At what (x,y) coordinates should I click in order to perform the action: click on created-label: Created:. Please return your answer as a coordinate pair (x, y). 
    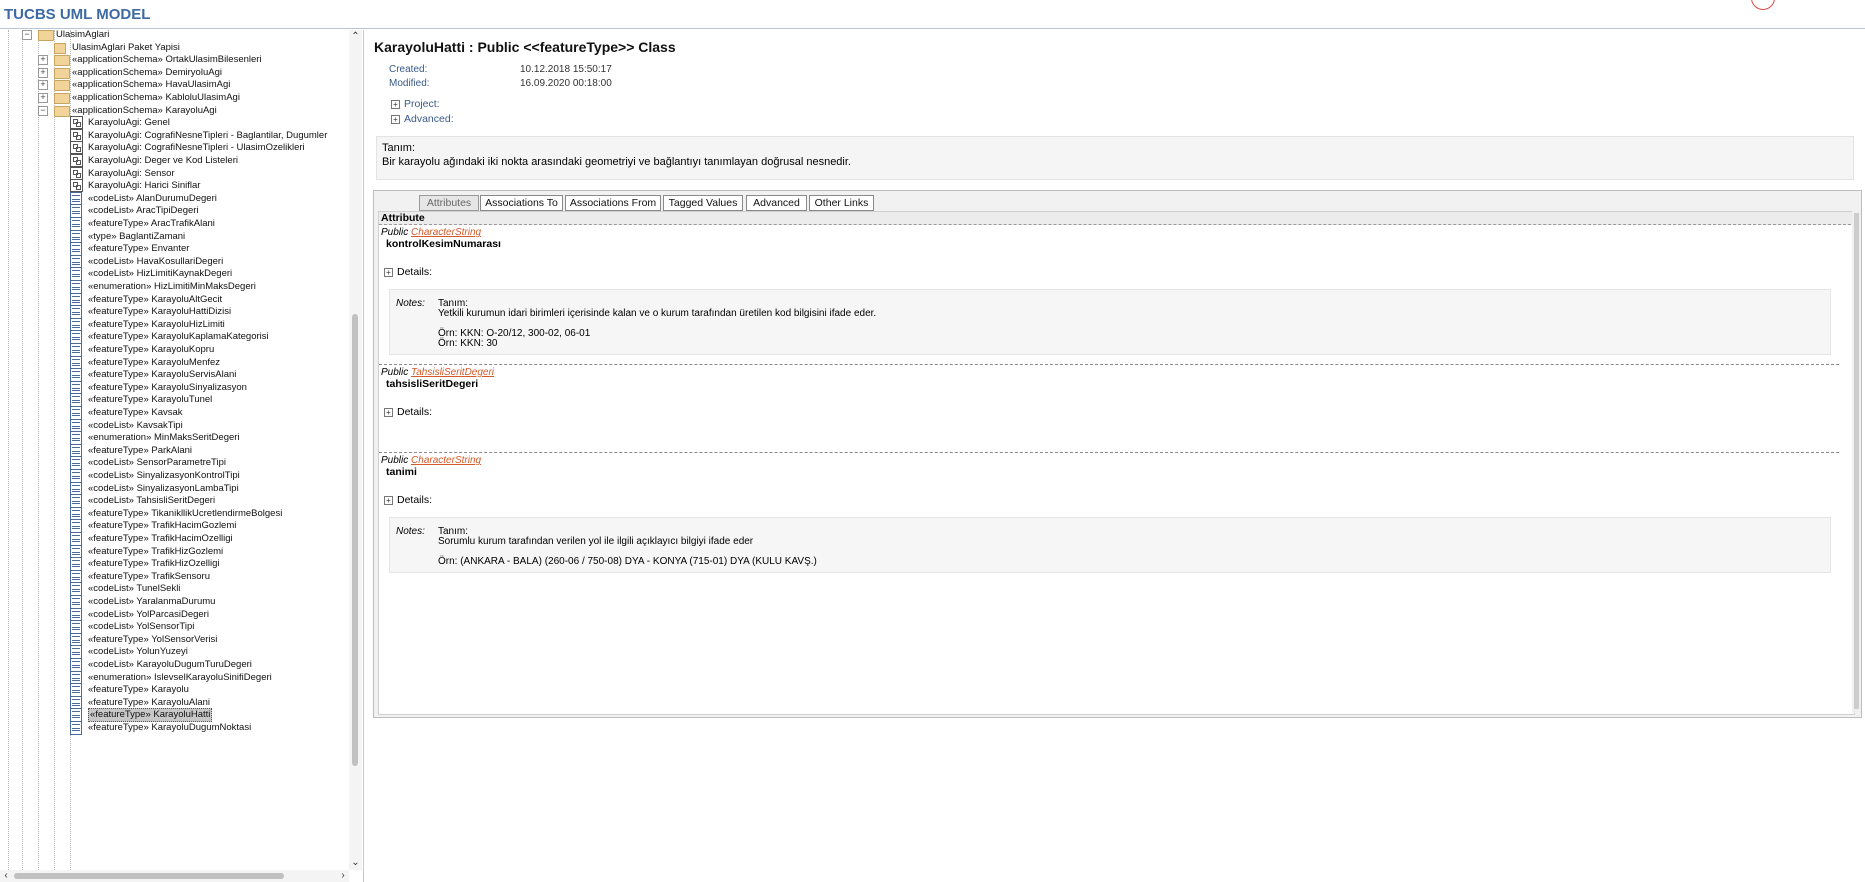
    Looking at the image, I should click on (408, 69).